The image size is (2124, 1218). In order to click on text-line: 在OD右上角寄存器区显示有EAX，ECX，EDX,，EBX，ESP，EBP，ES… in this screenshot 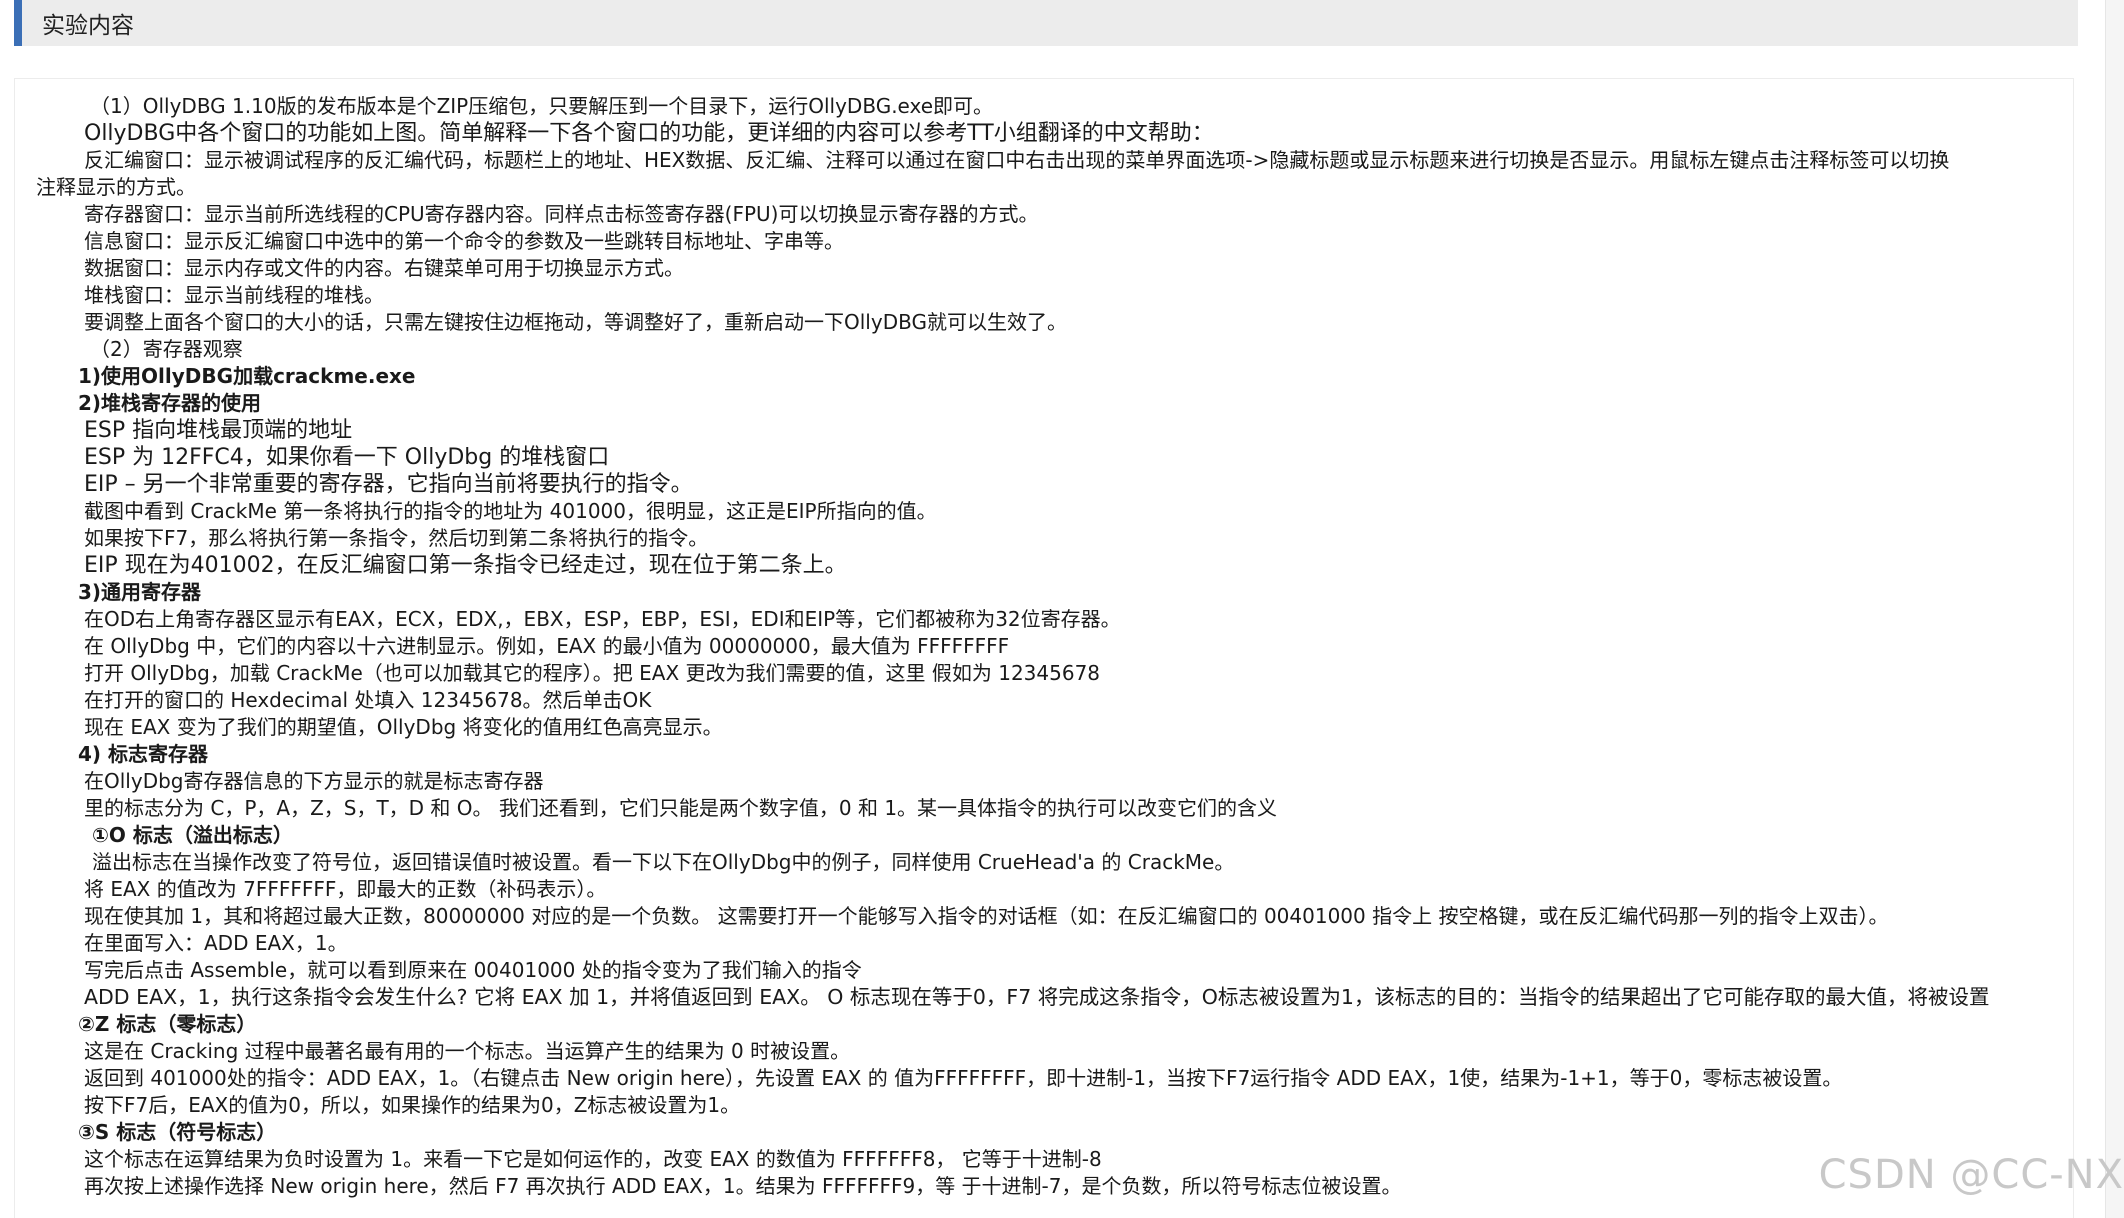, I will do `click(602, 619)`.